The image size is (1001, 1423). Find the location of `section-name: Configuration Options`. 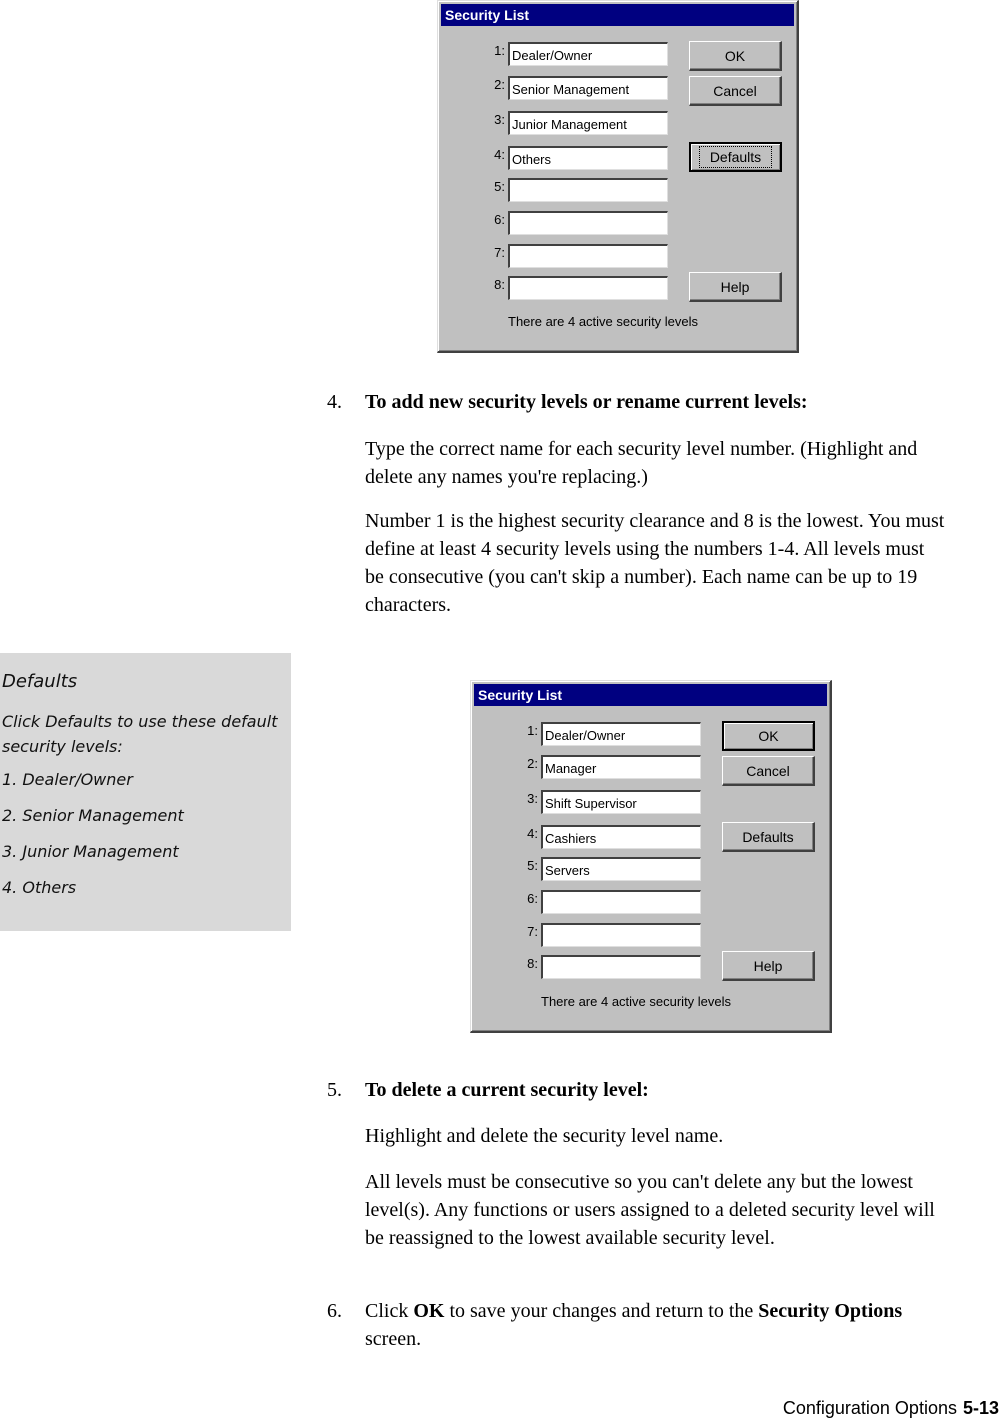

section-name: Configuration Options is located at coordinates (869, 1408).